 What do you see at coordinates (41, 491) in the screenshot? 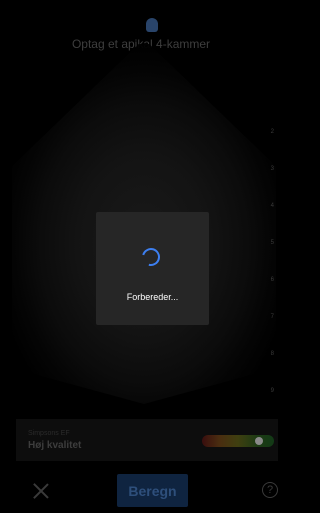
I see `close-icon` at bounding box center [41, 491].